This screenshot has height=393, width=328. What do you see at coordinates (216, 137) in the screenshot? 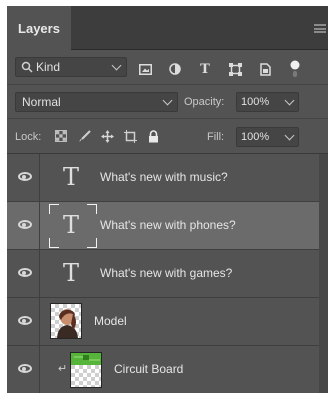
I see `fill-label: Fill:` at bounding box center [216, 137].